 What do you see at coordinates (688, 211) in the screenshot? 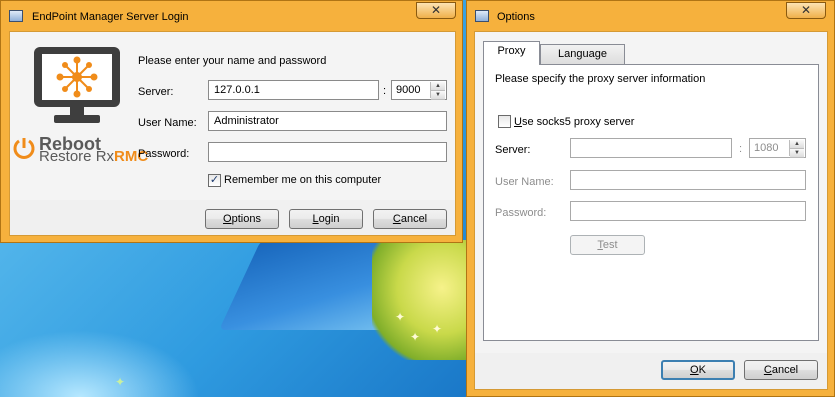
I see `proxy-password-input` at bounding box center [688, 211].